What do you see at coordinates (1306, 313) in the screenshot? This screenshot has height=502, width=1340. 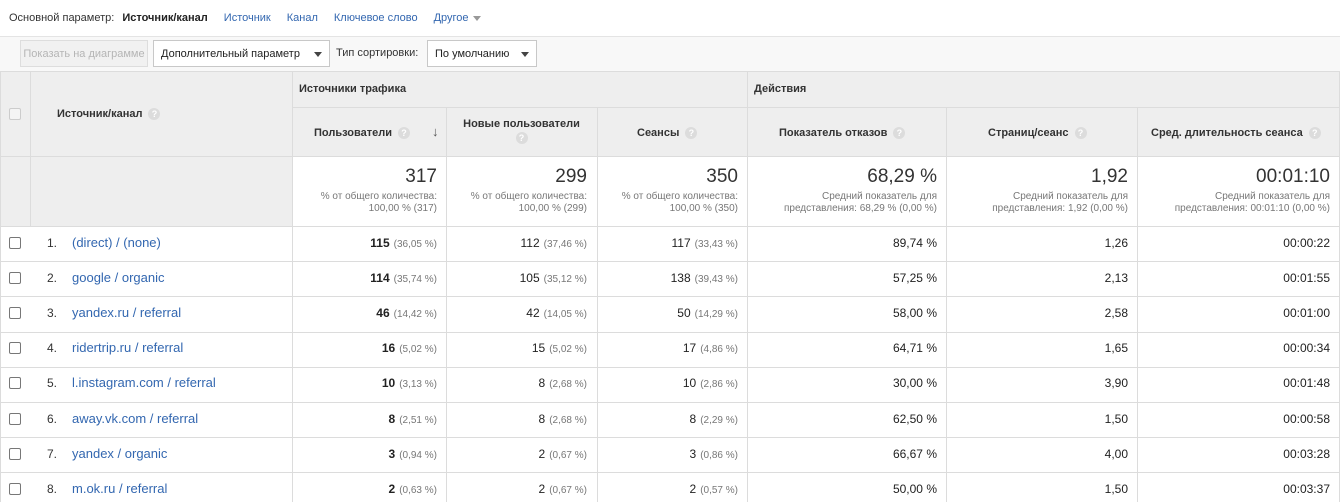 I see `cell-avg-duration: 00:01:00` at bounding box center [1306, 313].